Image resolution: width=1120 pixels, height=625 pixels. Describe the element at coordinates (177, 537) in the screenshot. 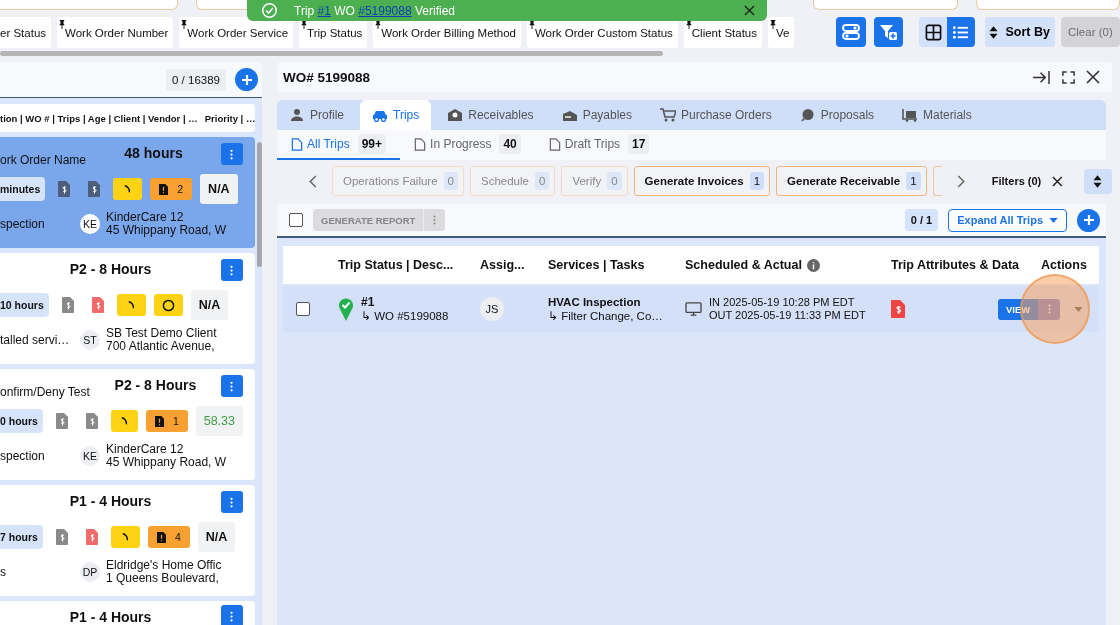

I see `alert-count: 4` at that location.